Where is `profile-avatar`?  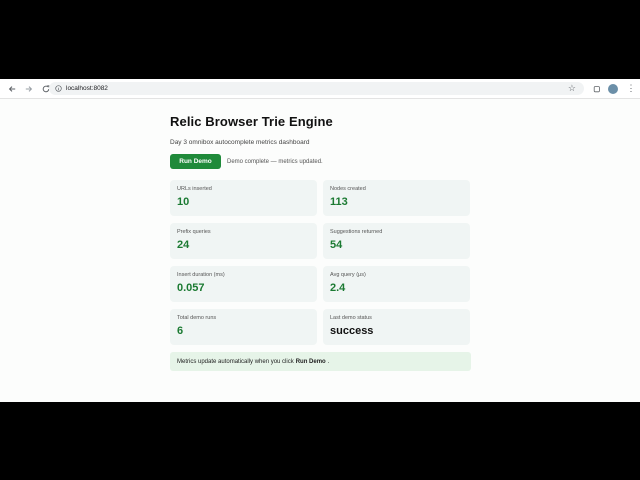 profile-avatar is located at coordinates (613, 88).